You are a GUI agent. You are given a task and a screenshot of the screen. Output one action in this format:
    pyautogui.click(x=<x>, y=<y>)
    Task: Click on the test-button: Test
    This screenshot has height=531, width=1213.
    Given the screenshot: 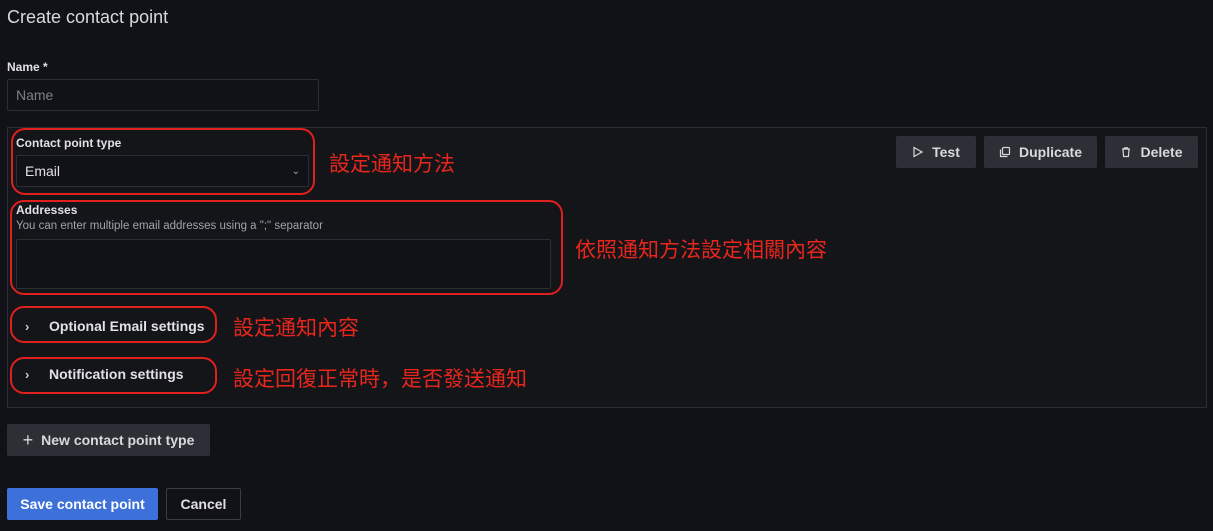 What is the action you would take?
    pyautogui.click(x=936, y=152)
    